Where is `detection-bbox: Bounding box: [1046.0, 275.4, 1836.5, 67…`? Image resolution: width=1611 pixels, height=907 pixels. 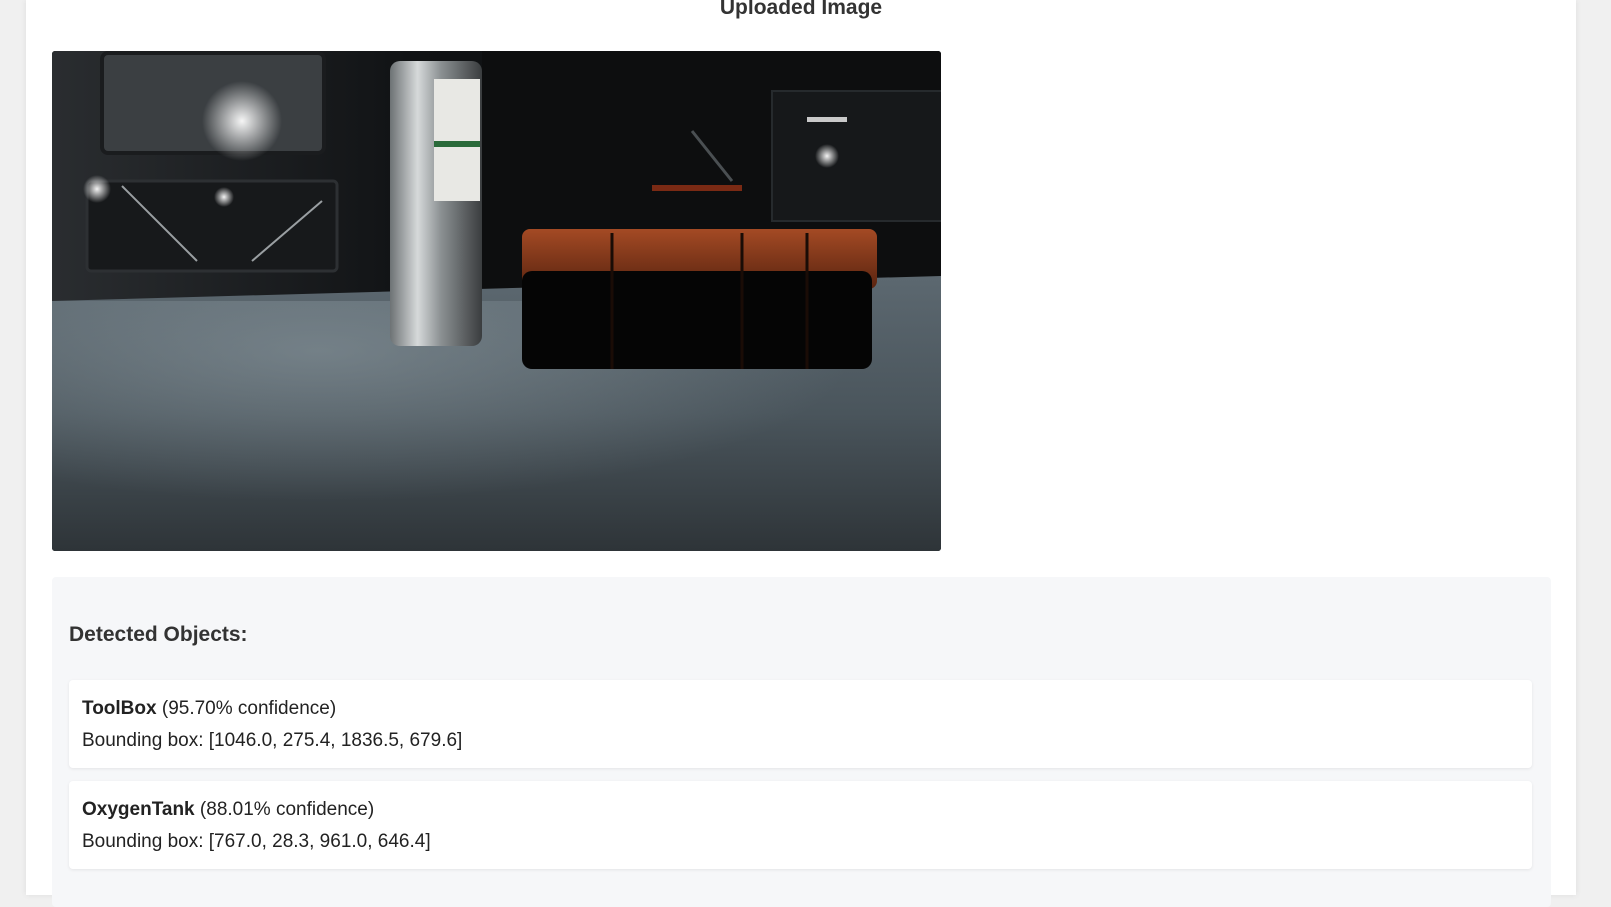 detection-bbox: Bounding box: [1046.0, 275.4, 1836.5, 67… is located at coordinates (272, 740).